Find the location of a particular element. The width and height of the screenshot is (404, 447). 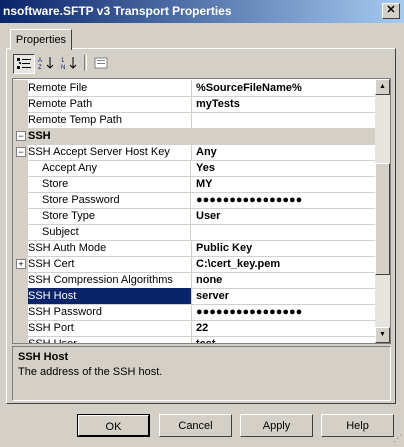

property-row: − SSH Accept Server Host Key Any is located at coordinates (194, 152).